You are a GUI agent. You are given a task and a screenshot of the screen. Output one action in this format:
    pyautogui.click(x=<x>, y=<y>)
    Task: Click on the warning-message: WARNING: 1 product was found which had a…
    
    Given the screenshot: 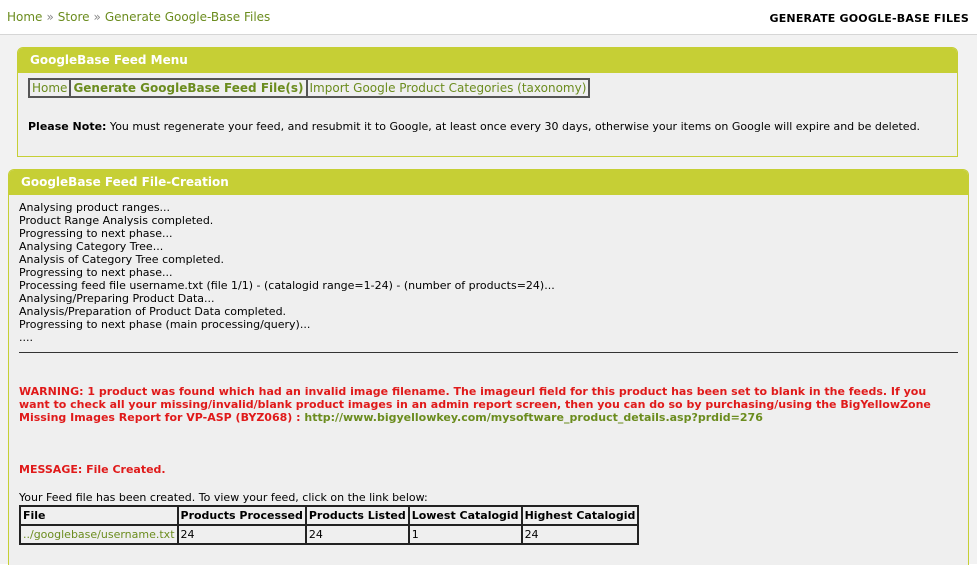 What is the action you would take?
    pyautogui.click(x=483, y=404)
    